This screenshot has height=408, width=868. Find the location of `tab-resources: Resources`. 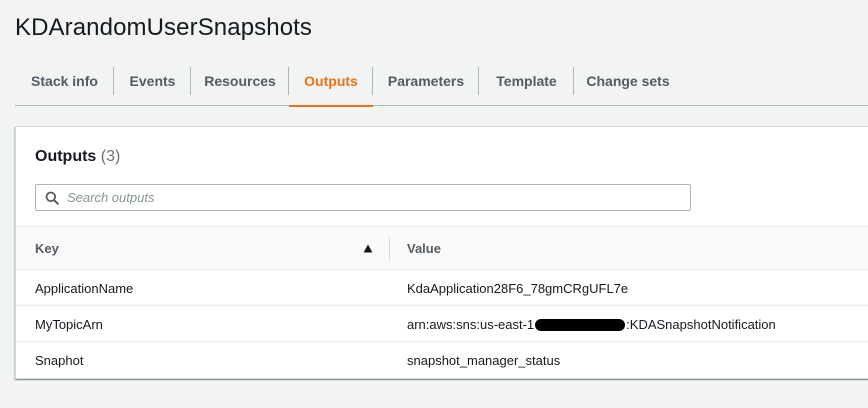

tab-resources: Resources is located at coordinates (240, 81).